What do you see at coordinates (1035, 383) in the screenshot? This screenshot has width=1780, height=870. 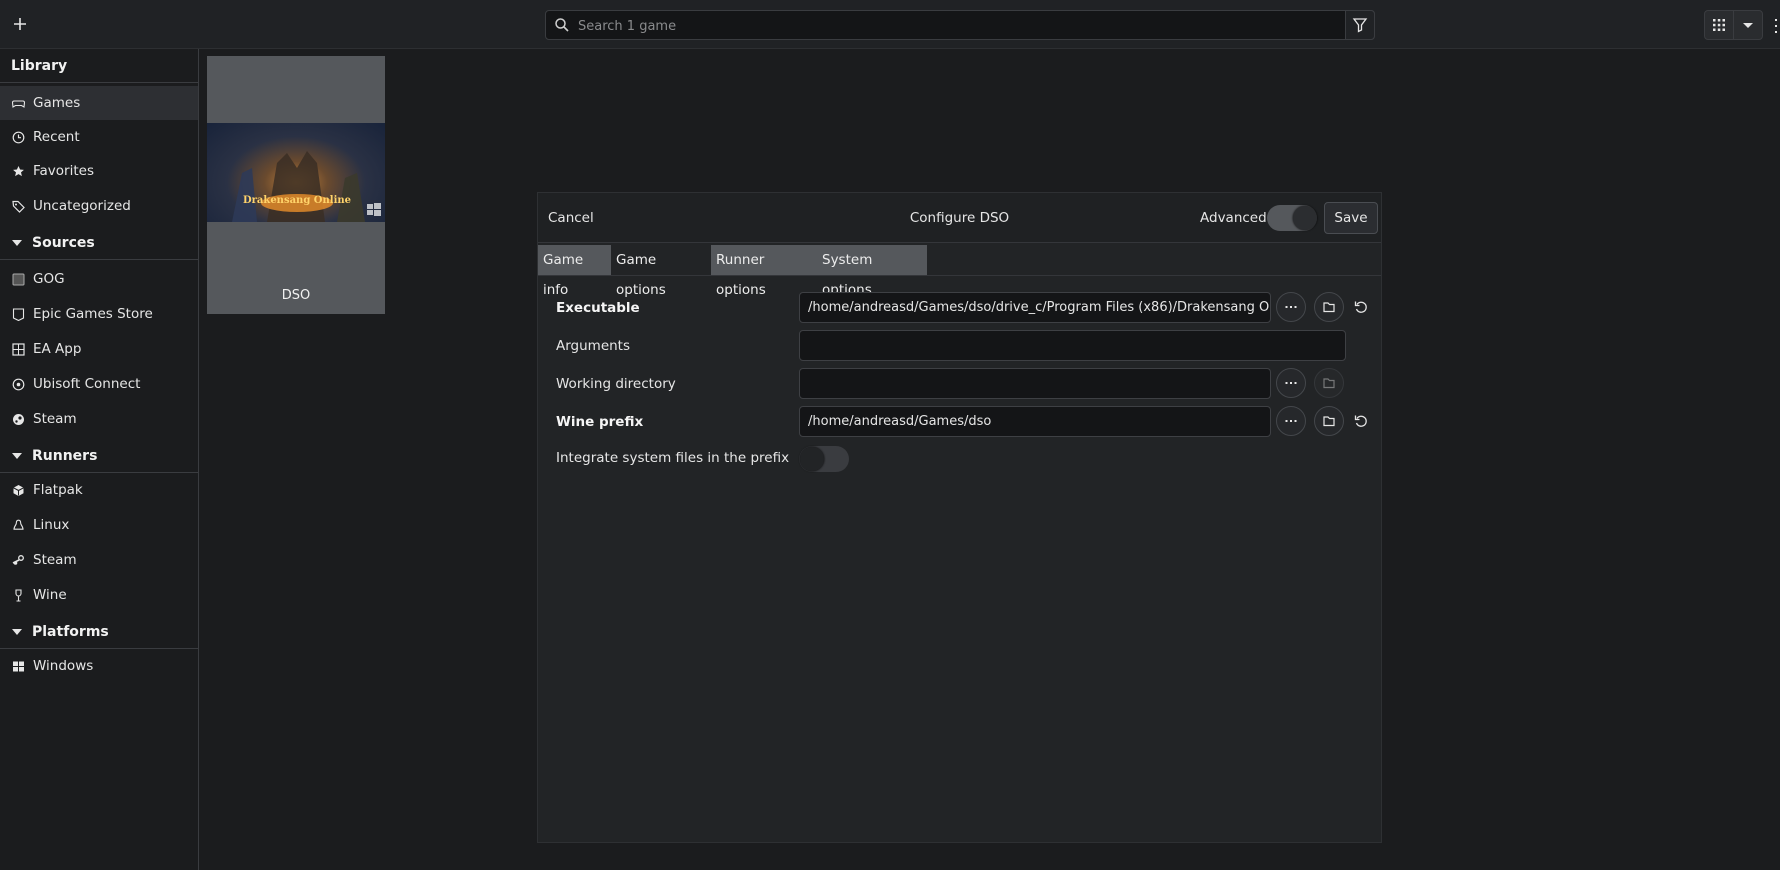 I see `working-directory-field` at bounding box center [1035, 383].